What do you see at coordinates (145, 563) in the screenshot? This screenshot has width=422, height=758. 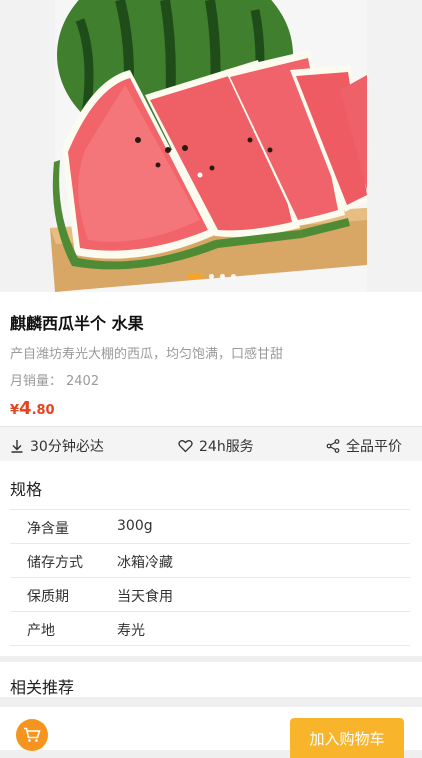 I see `spec-value: 冰箱冷藏` at bounding box center [145, 563].